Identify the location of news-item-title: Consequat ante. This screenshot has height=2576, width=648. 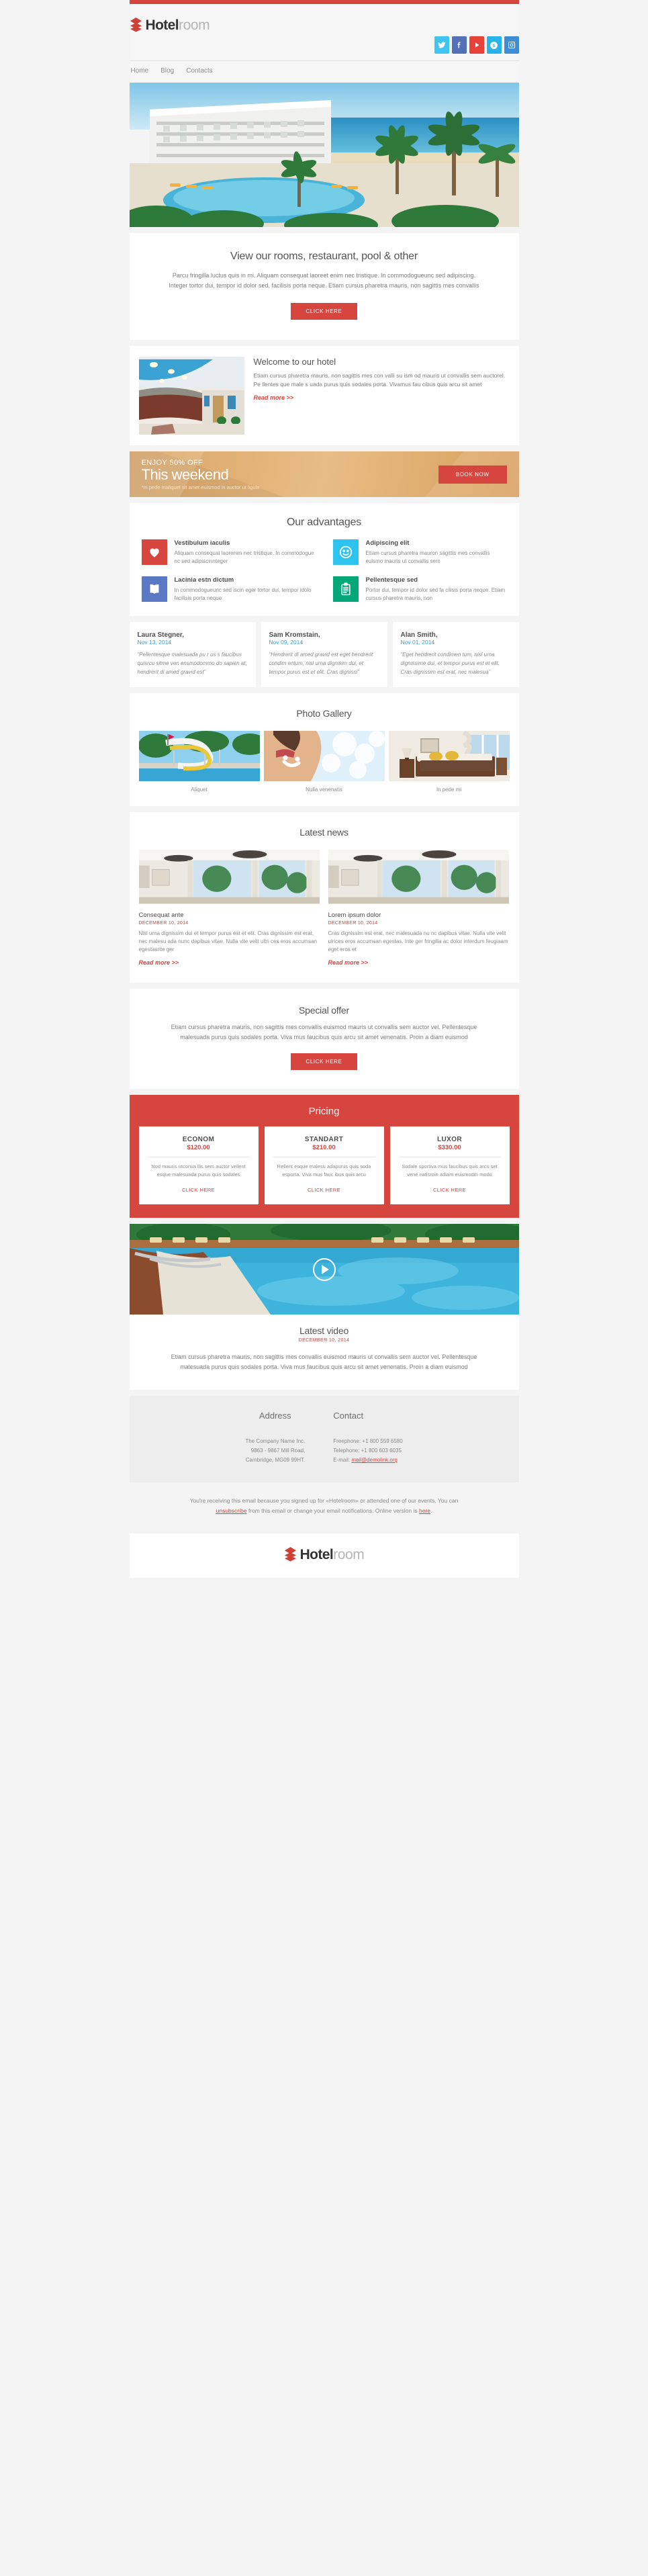
(161, 915).